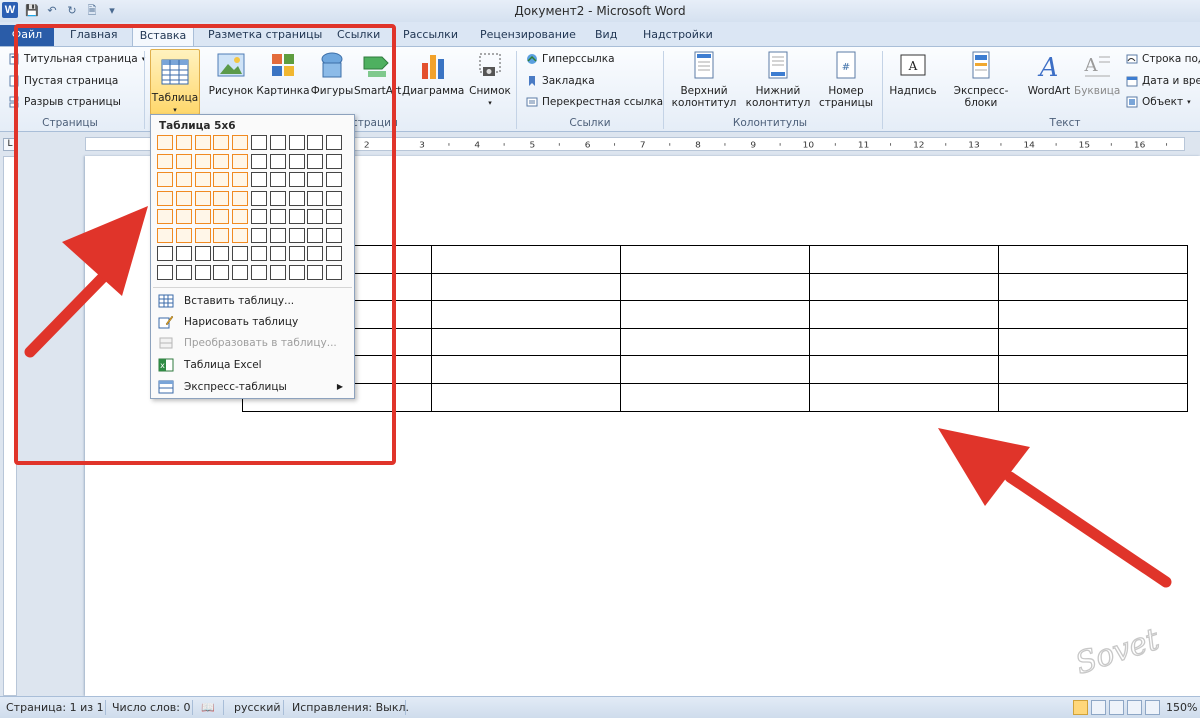 The width and height of the screenshot is (1200, 718). What do you see at coordinates (55, 707) in the screenshot?
I see `page-count-status: Страница: 1 из 1` at bounding box center [55, 707].